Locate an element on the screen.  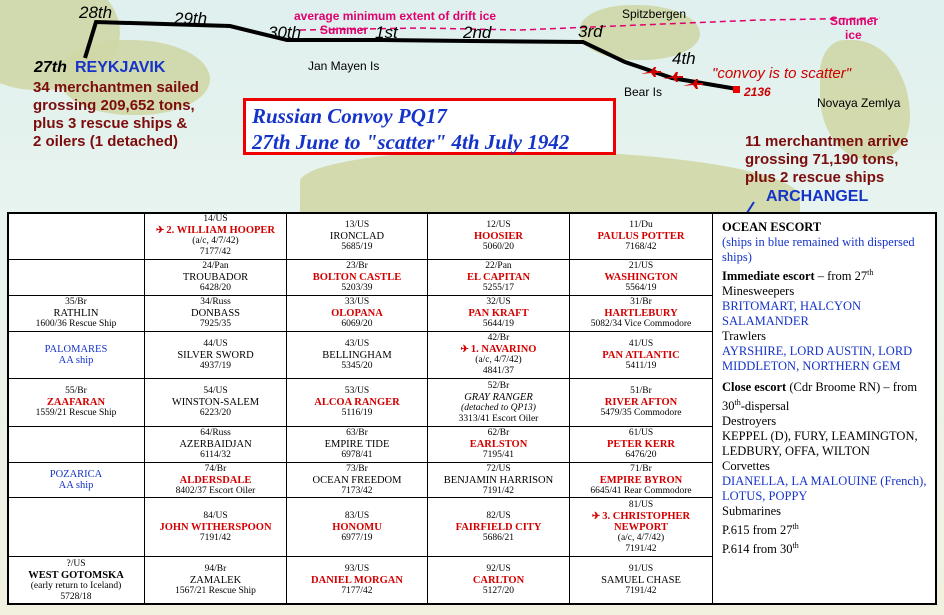
ship-name-line: DONBASS is located at coordinates (215, 313).